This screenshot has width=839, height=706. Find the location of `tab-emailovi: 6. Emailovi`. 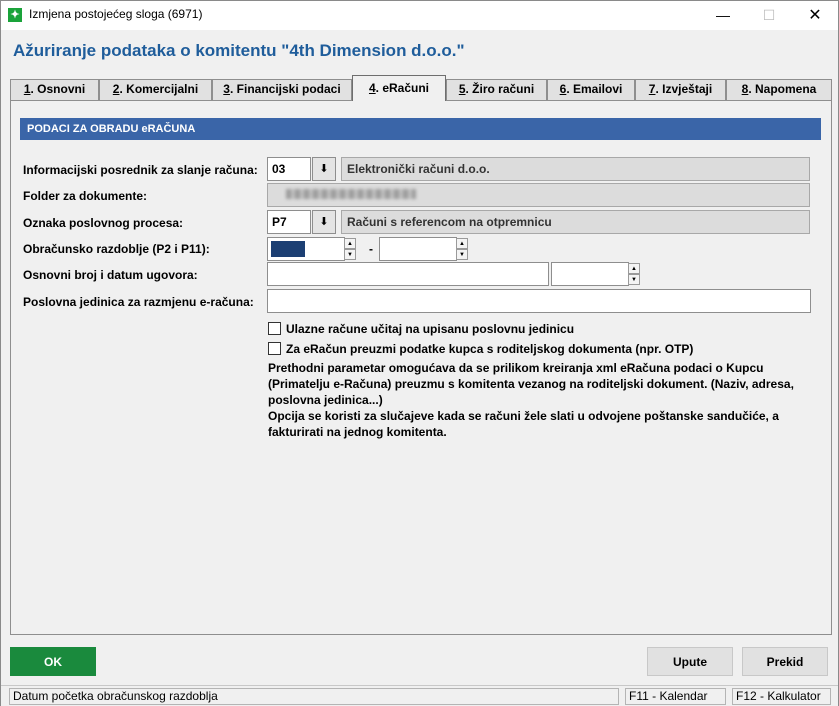

tab-emailovi: 6. Emailovi is located at coordinates (591, 89).